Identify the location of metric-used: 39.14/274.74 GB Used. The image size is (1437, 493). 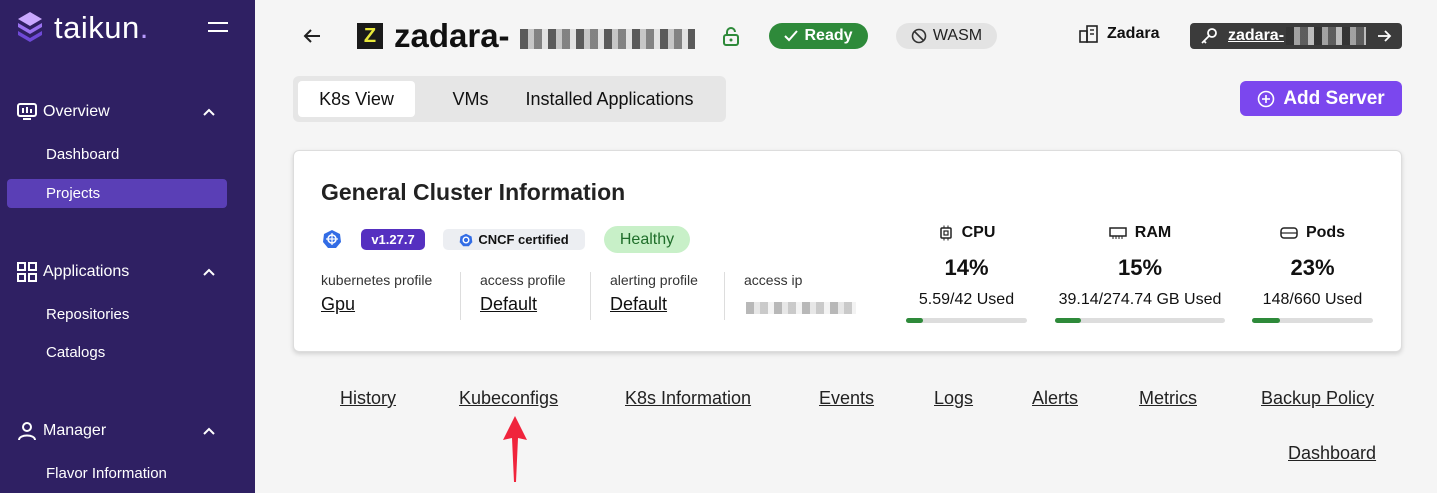
(1140, 299).